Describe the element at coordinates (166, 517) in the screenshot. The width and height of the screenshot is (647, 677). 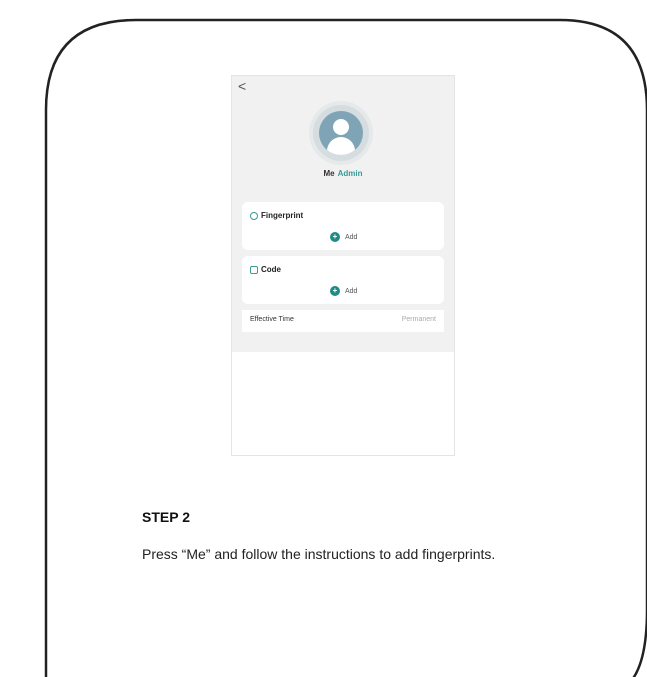
I see `step-title: STEP 2` at that location.